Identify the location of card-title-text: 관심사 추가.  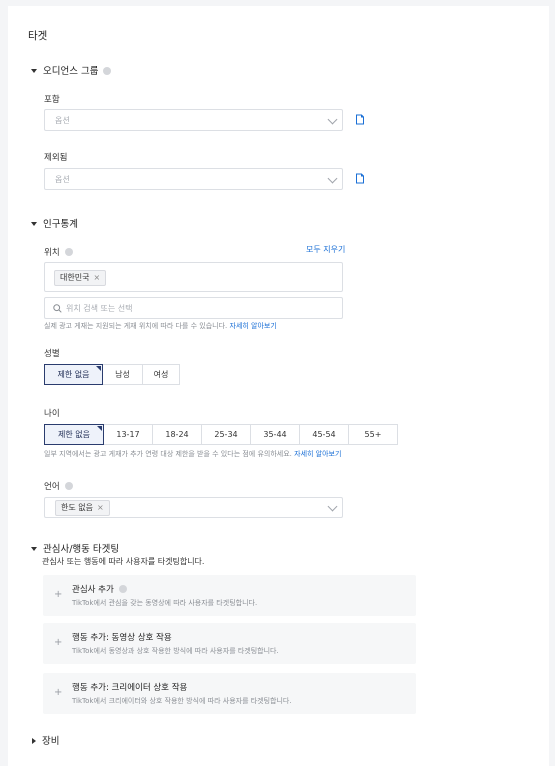
(93, 590).